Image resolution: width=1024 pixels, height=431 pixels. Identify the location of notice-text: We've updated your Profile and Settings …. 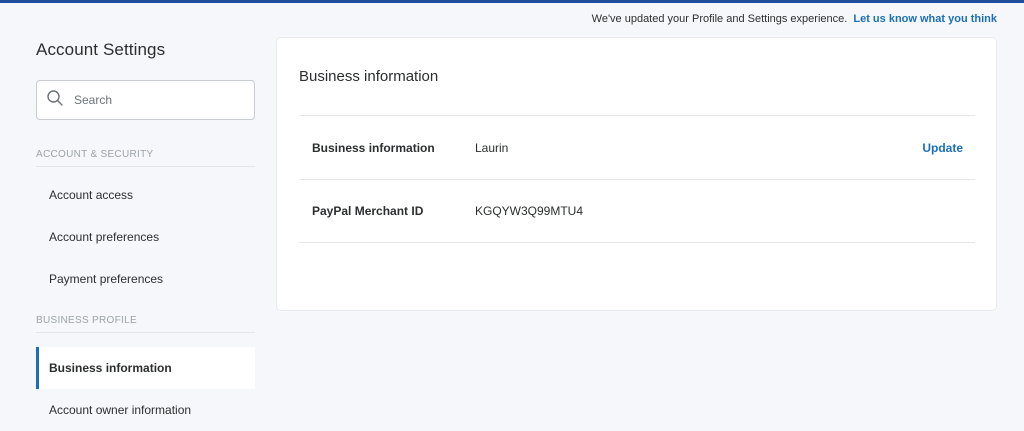
(719, 19).